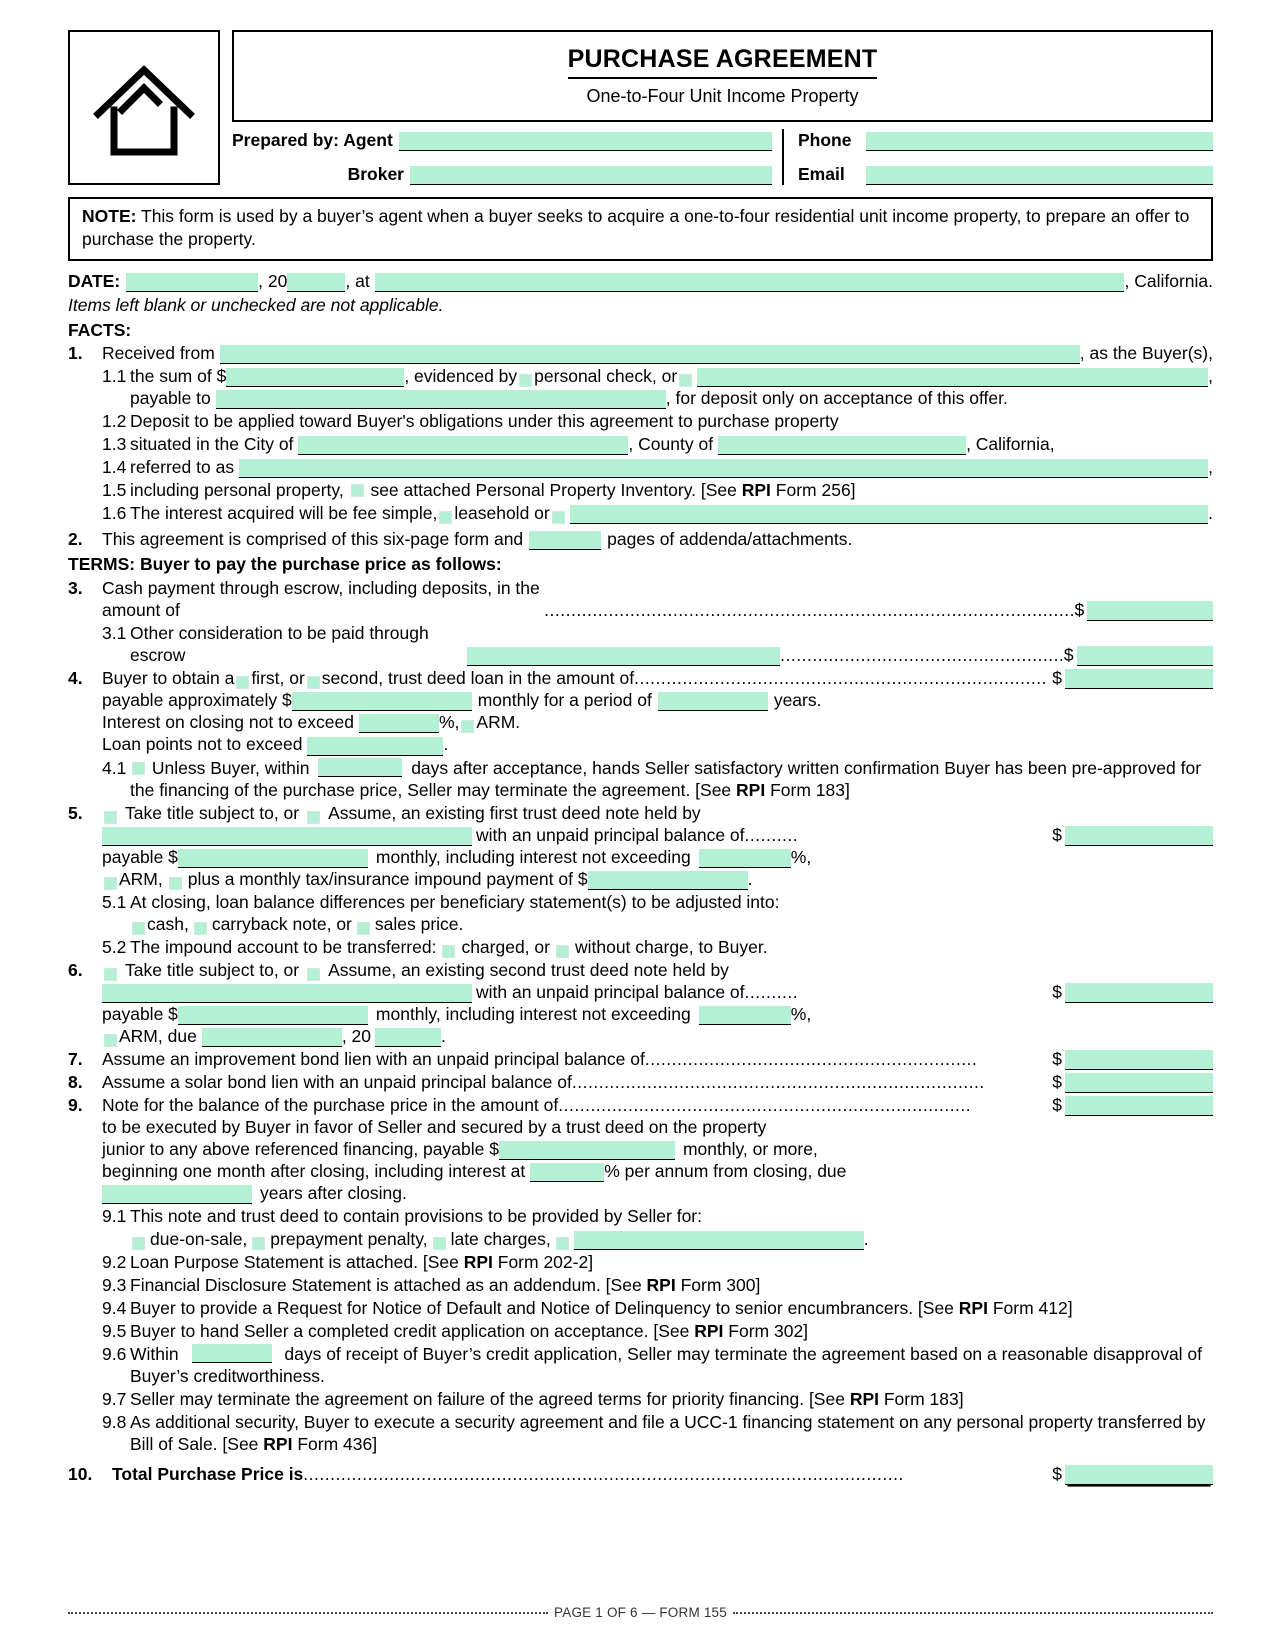 This screenshot has height=1649, width=1275. I want to click on credit-review-days-input, so click(231, 1353).